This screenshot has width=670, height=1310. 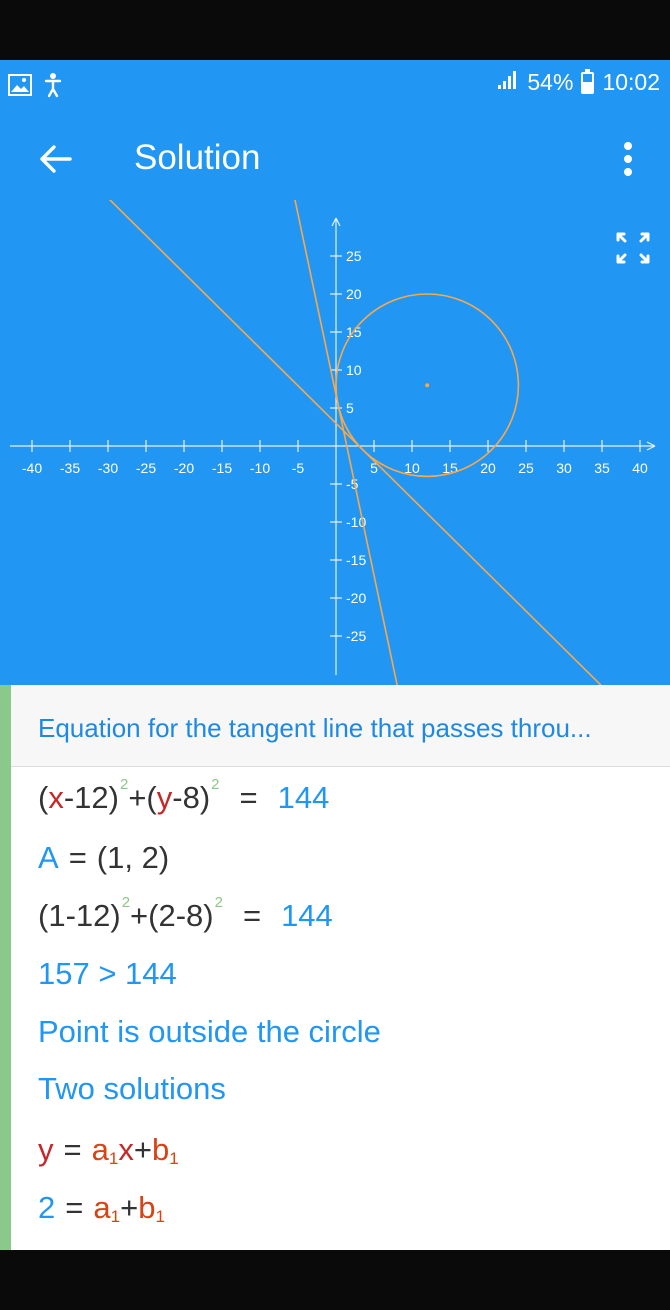 What do you see at coordinates (133, 857) in the screenshot?
I see `point-coordinates: (1, 2)` at bounding box center [133, 857].